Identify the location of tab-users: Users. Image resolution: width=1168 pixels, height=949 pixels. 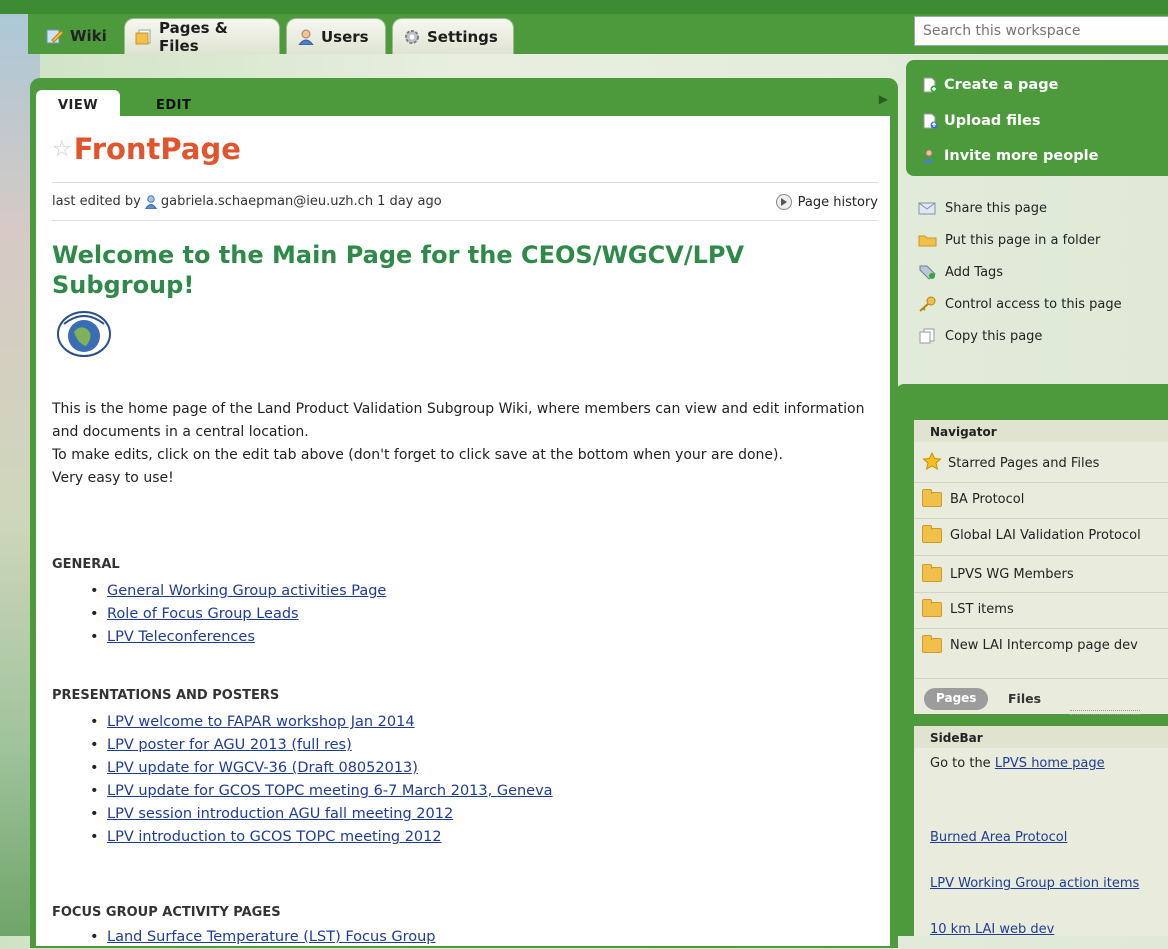
(336, 36).